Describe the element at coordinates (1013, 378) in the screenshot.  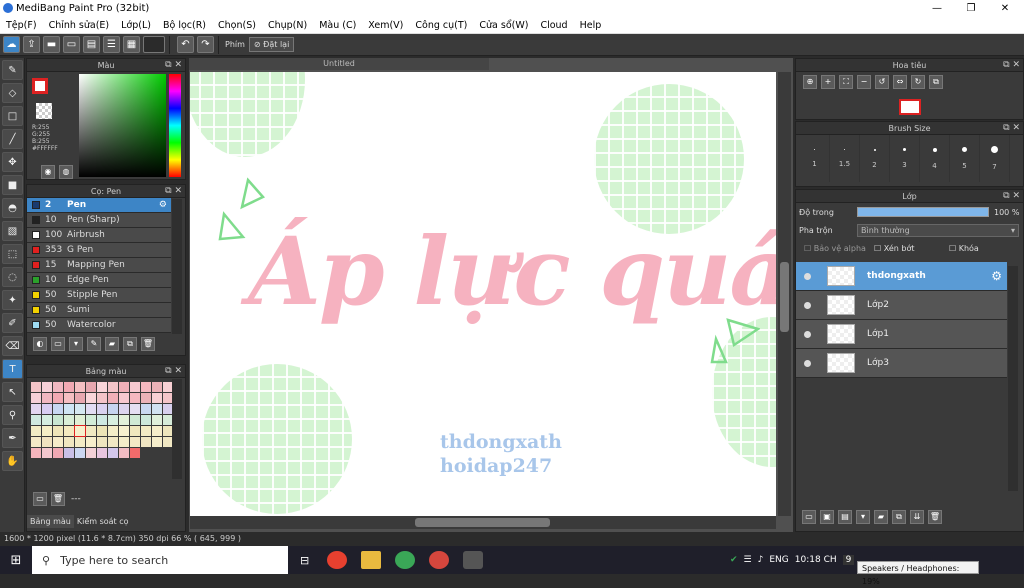
I see `layer-scrollbar` at that location.